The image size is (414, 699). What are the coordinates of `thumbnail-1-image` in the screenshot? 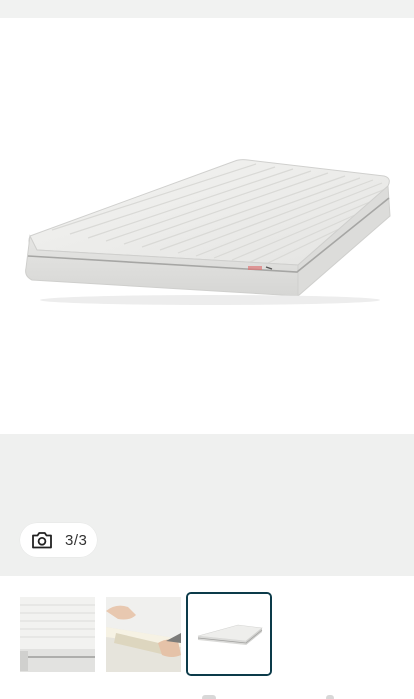 It's located at (57, 634).